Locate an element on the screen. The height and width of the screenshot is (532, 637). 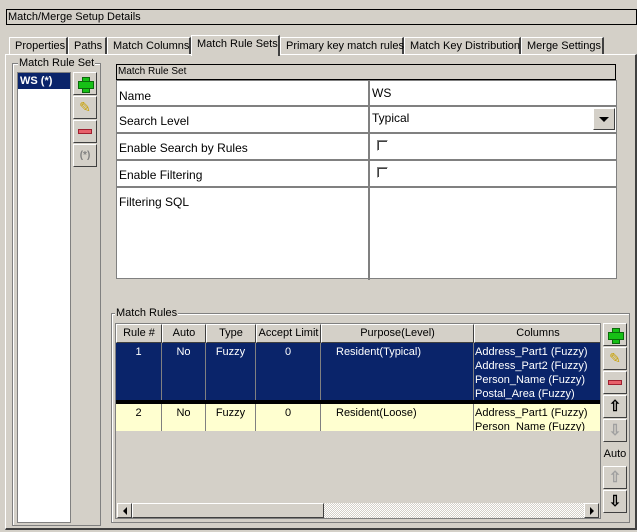
arrow-left-icon is located at coordinates (124, 510).